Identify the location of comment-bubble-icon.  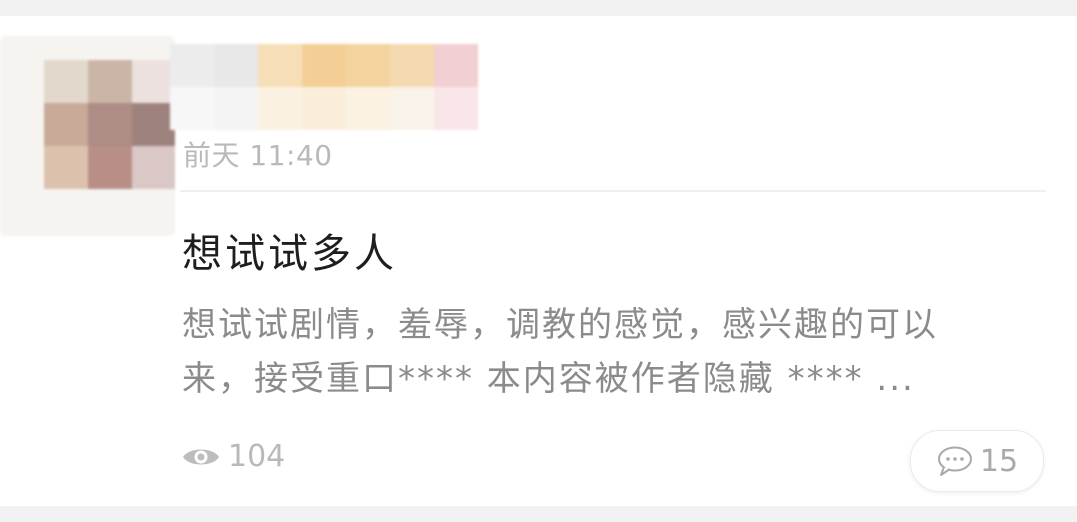
(954, 461).